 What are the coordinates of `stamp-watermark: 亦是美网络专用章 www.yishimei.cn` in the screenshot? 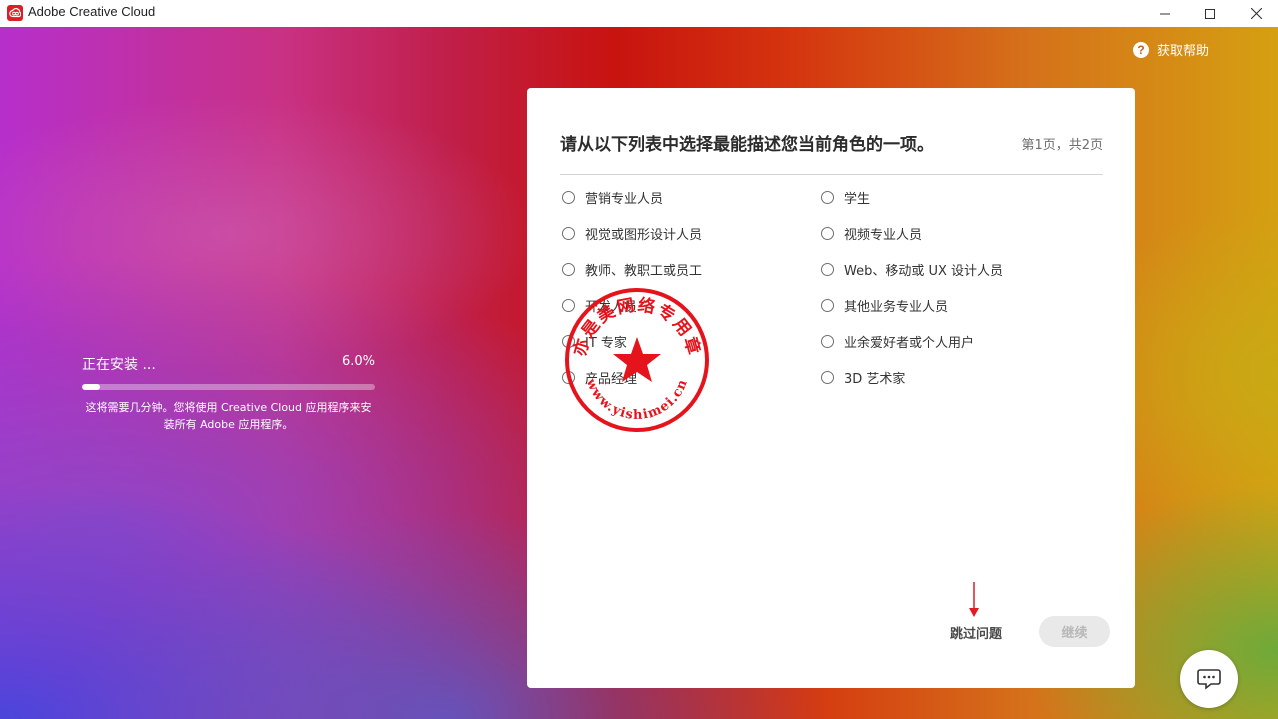 It's located at (637, 360).